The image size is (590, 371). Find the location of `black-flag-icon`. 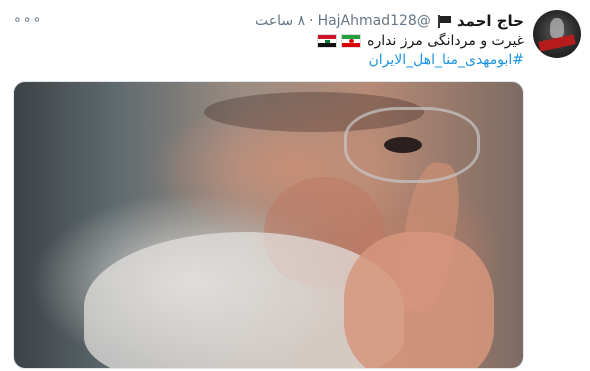

black-flag-icon is located at coordinates (444, 21).